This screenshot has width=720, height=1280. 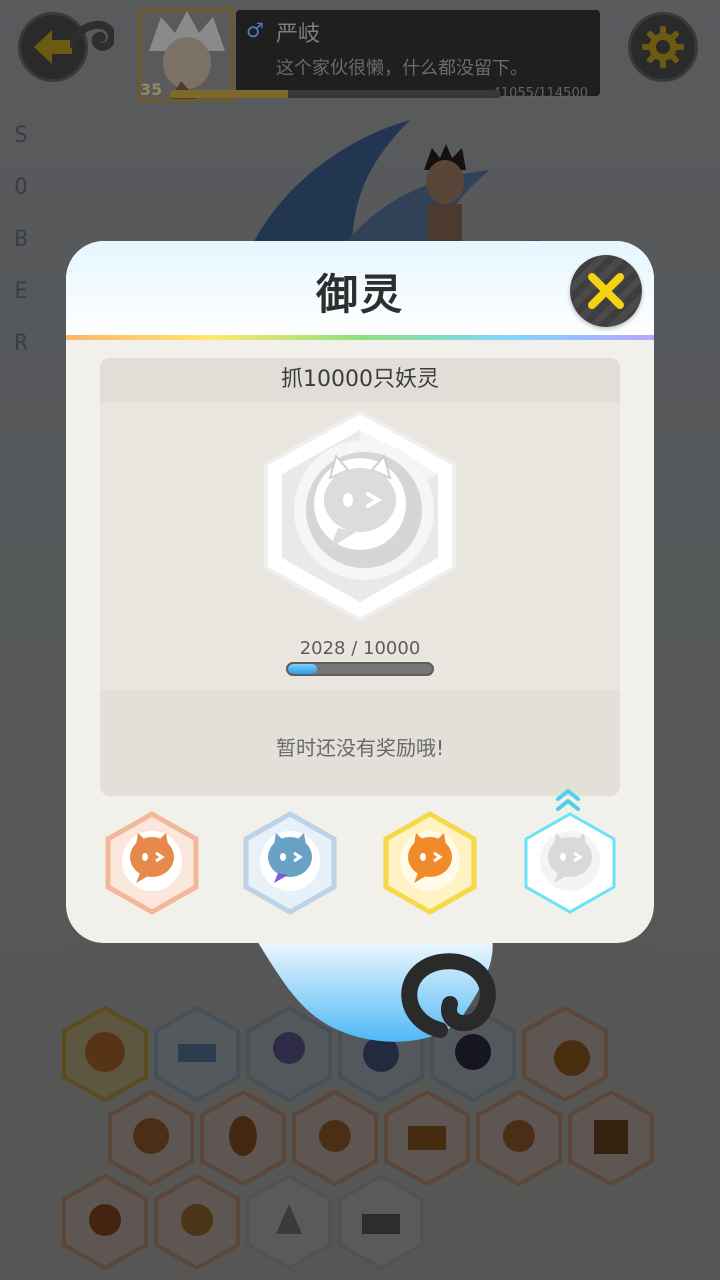 I want to click on achievement-medal-icon, so click(x=360, y=516).